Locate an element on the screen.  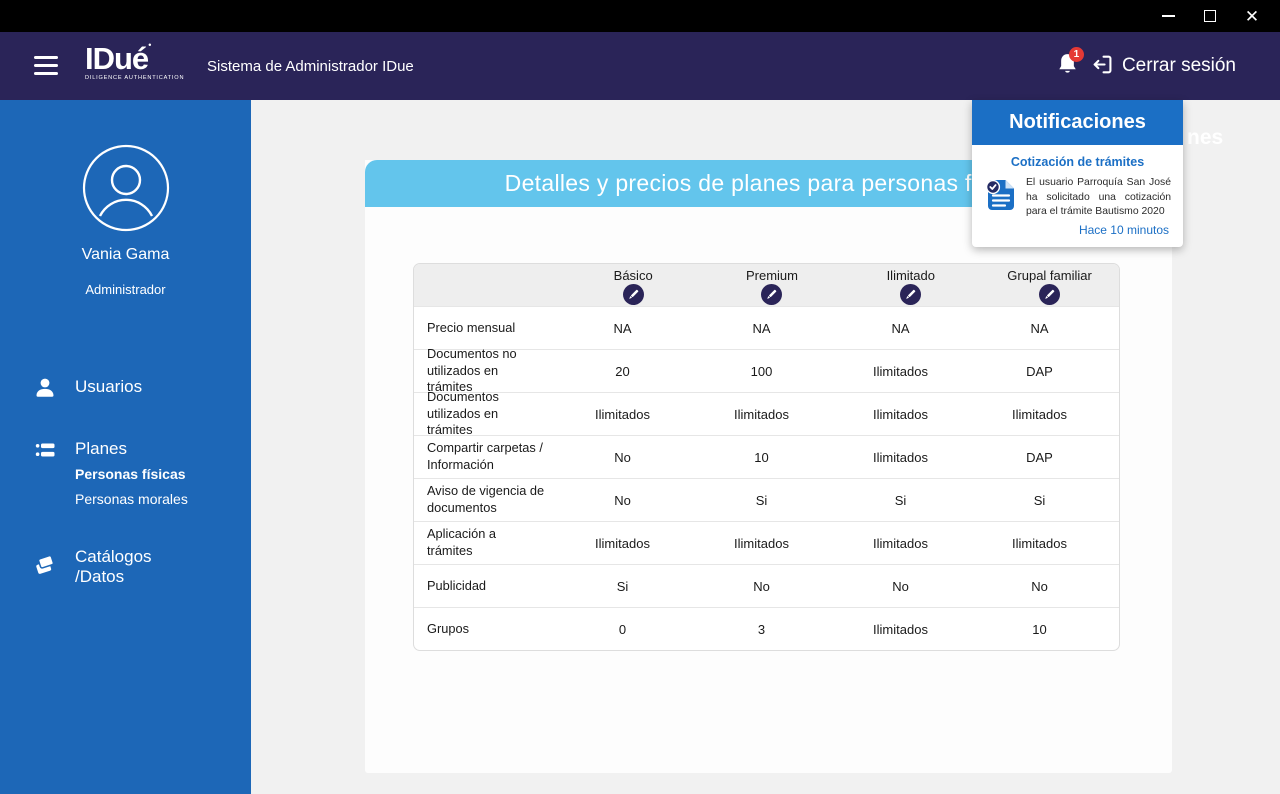
row-label: Grupos is located at coordinates (448, 628).